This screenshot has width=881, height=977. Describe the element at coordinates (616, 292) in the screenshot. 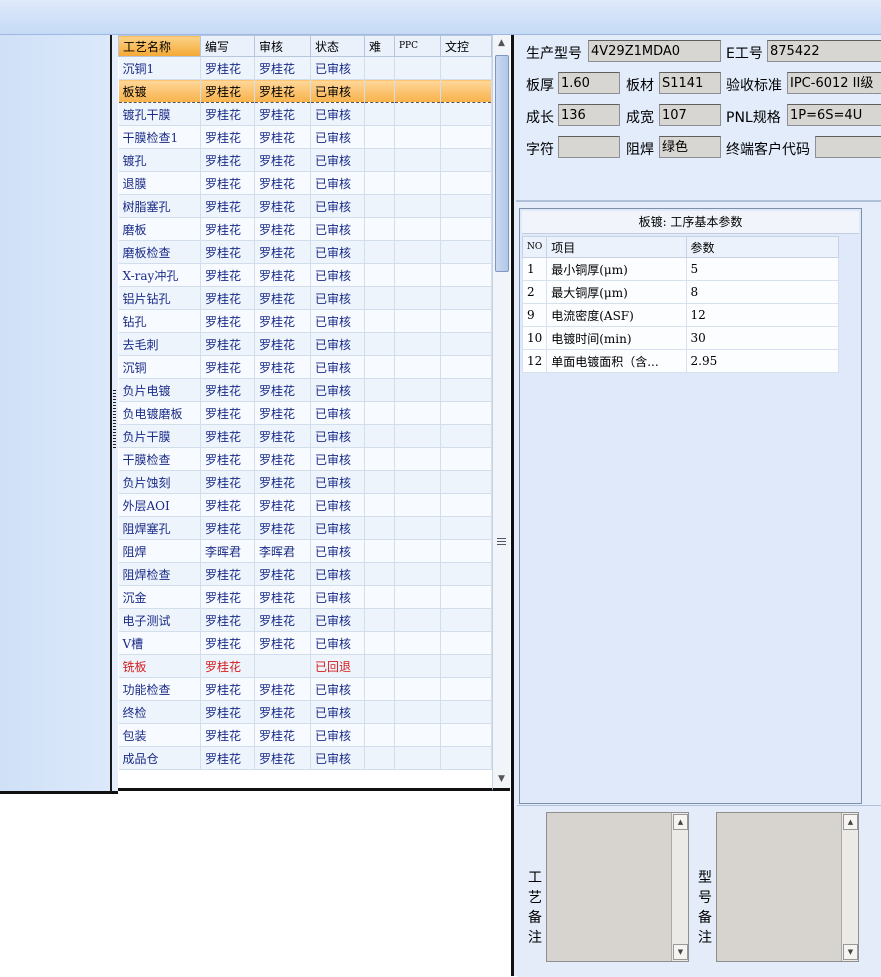

I see `param-item-cell: 最大铜厚(μm)` at that location.